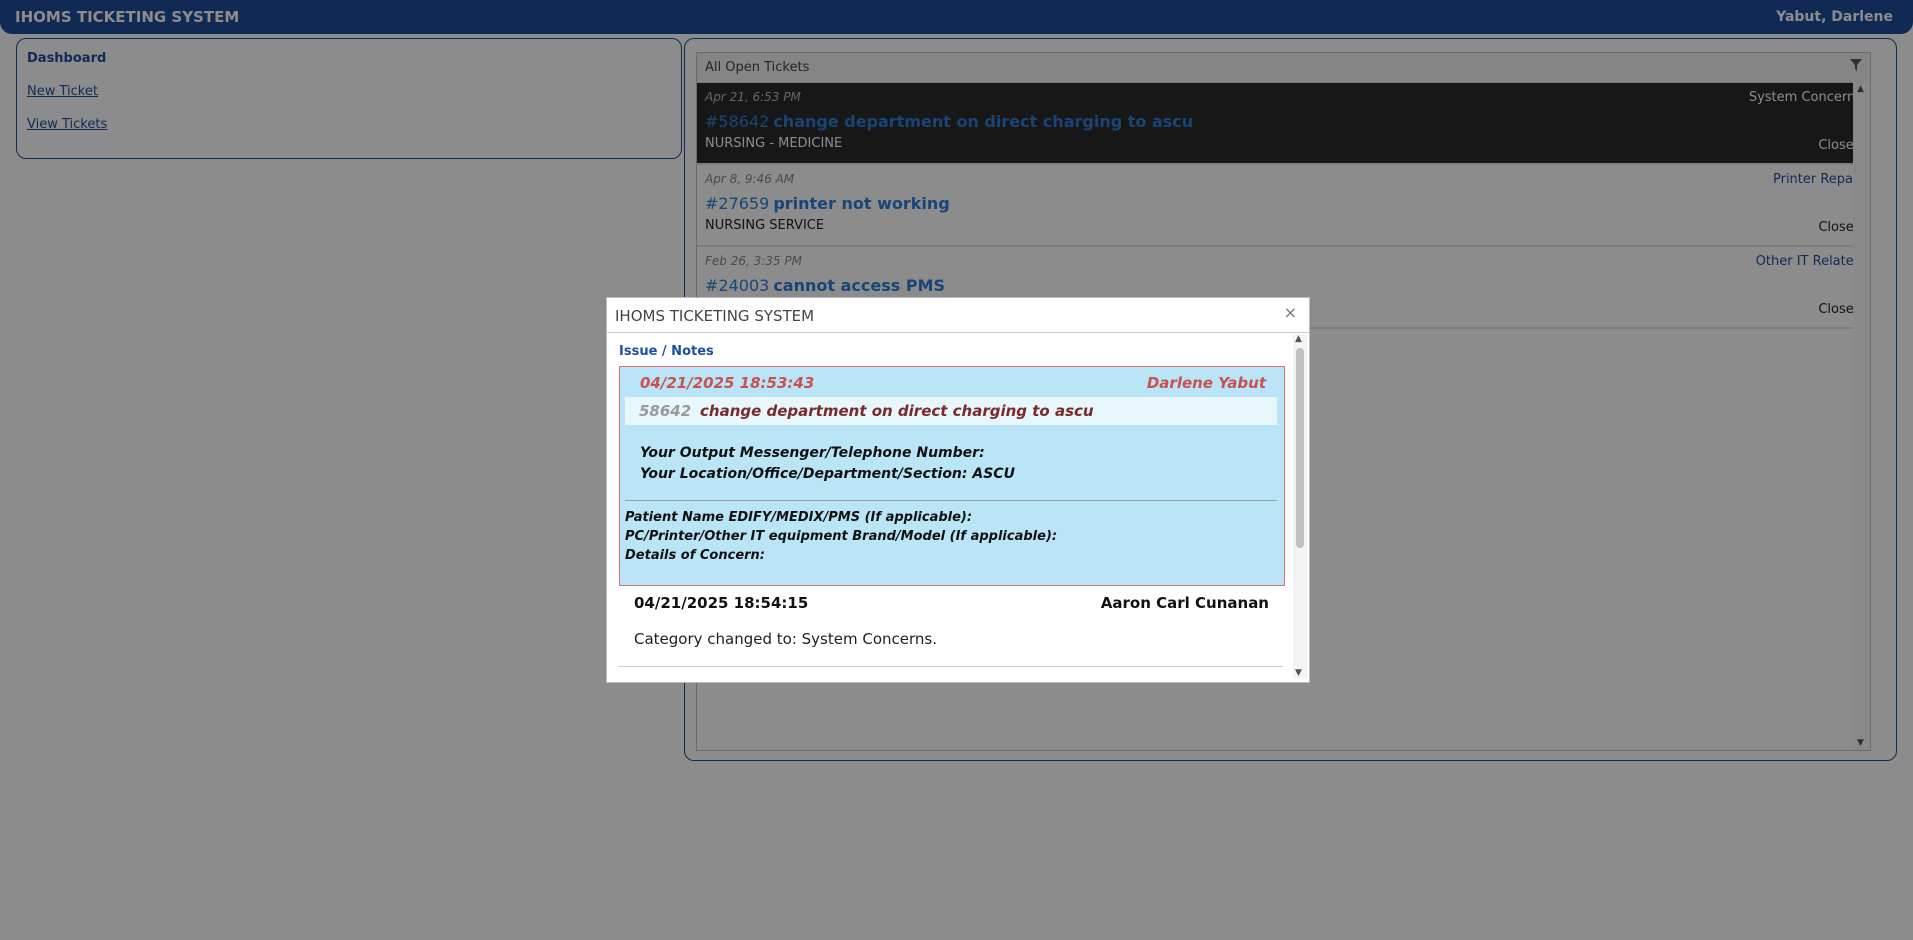  Describe the element at coordinates (727, 383) in the screenshot. I see `note-date: 04/21/2025 18:53:43` at that location.